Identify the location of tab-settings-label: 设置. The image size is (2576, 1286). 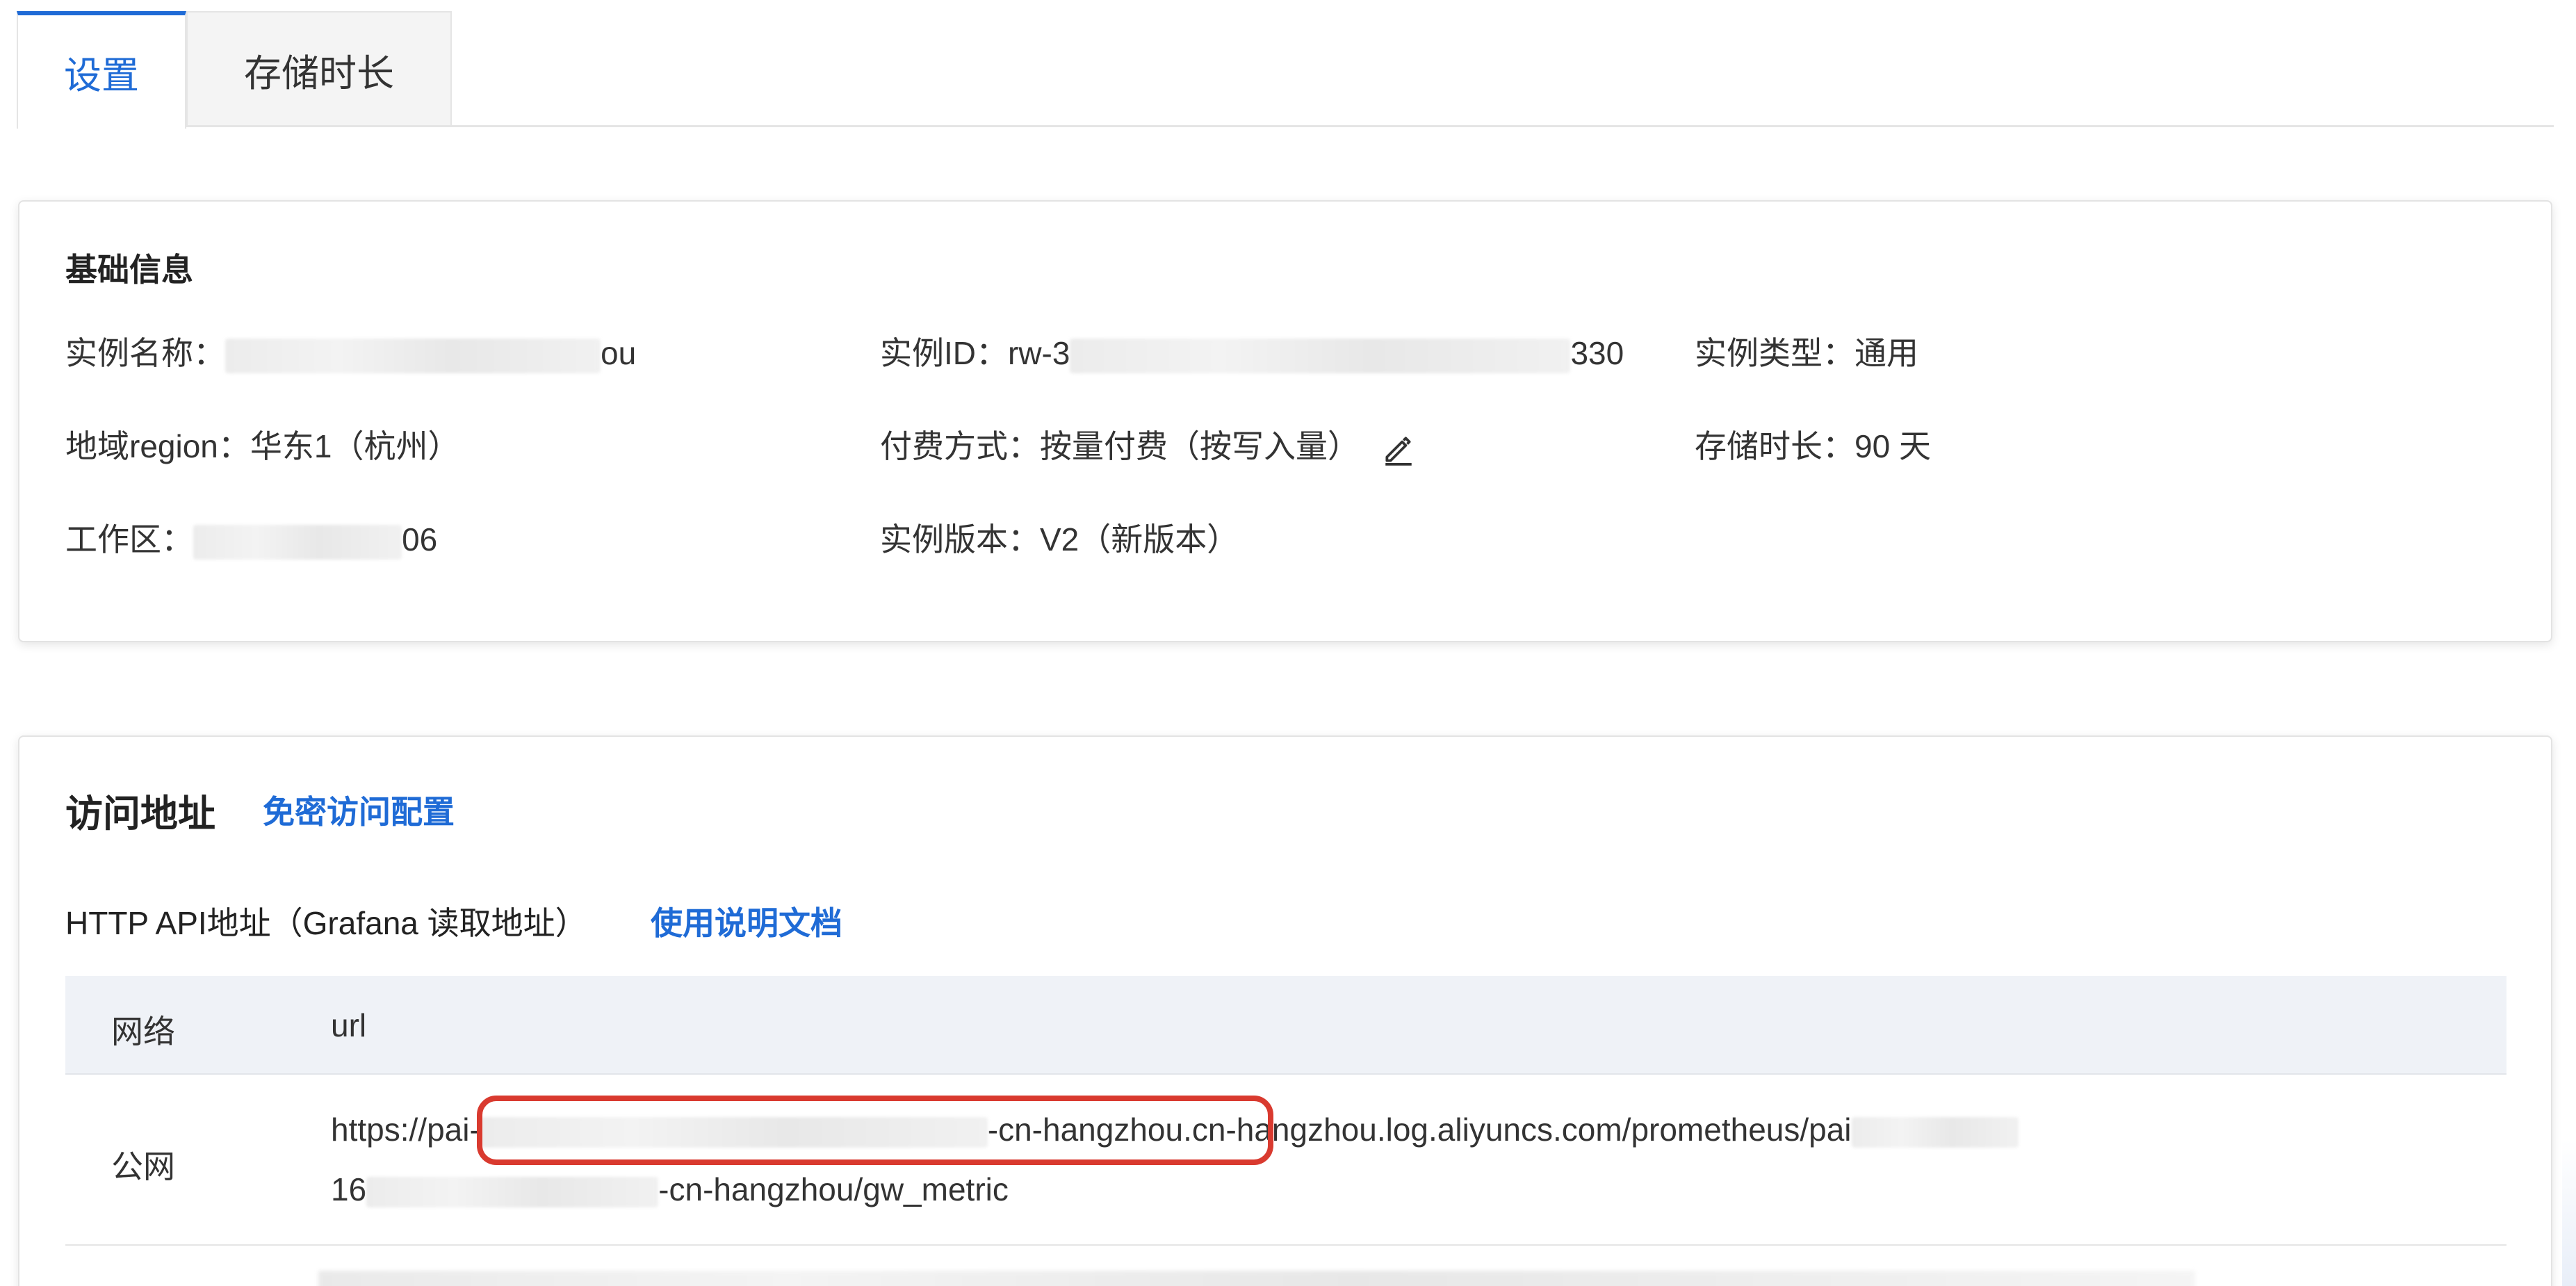
(102, 76).